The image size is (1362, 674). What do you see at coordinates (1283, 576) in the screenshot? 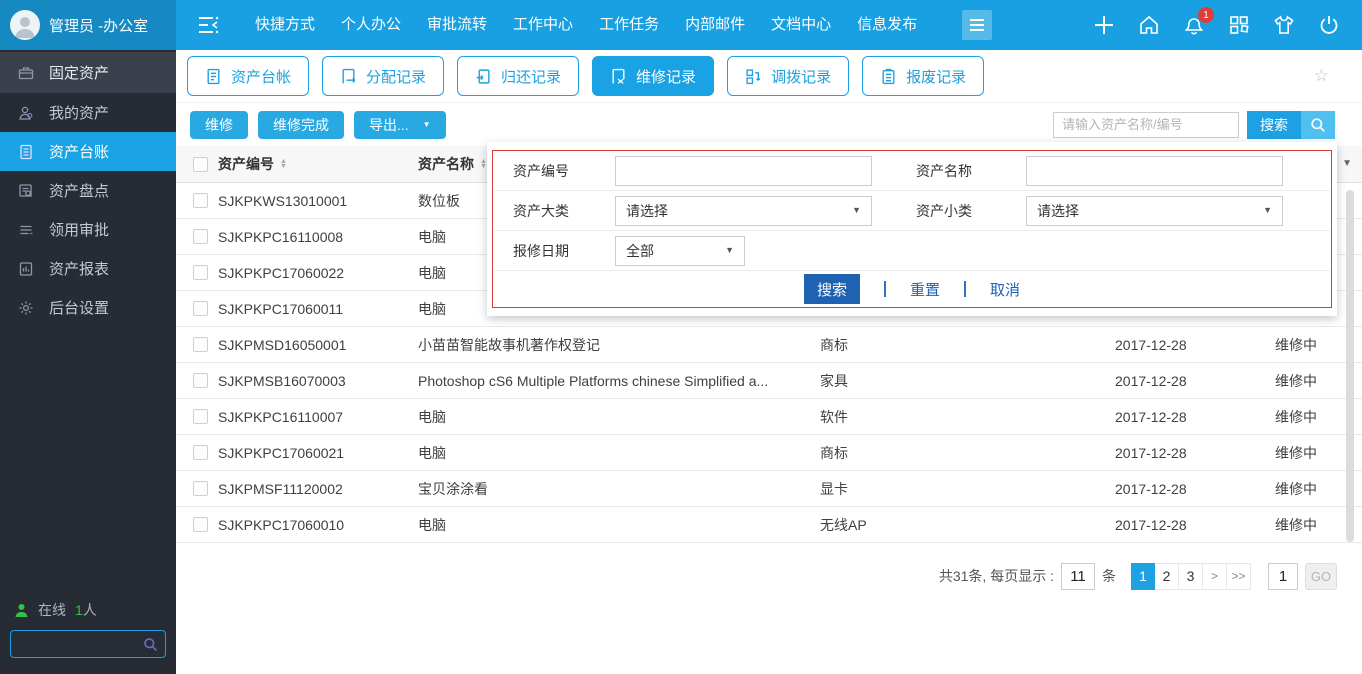
I see `goto-page-input` at bounding box center [1283, 576].